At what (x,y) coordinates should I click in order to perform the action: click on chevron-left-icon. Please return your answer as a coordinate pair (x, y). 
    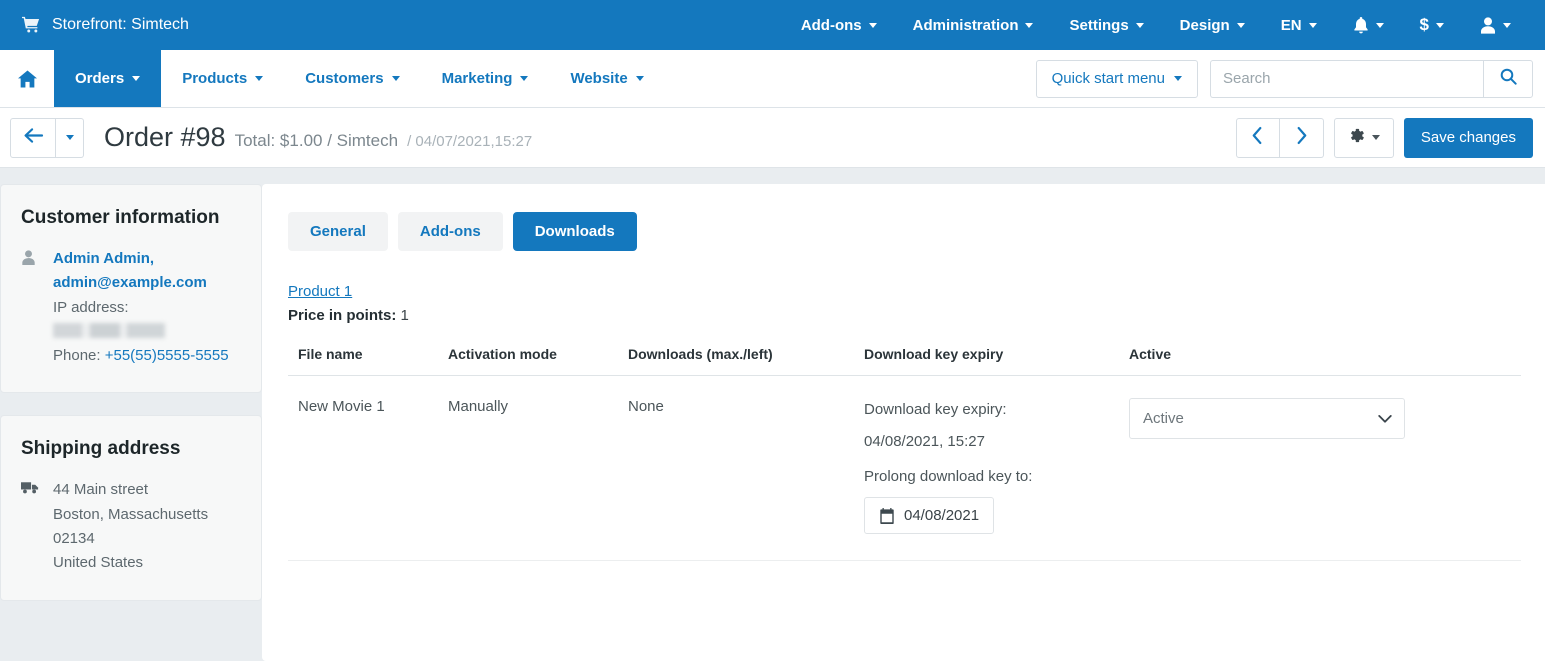
    Looking at the image, I should click on (1257, 138).